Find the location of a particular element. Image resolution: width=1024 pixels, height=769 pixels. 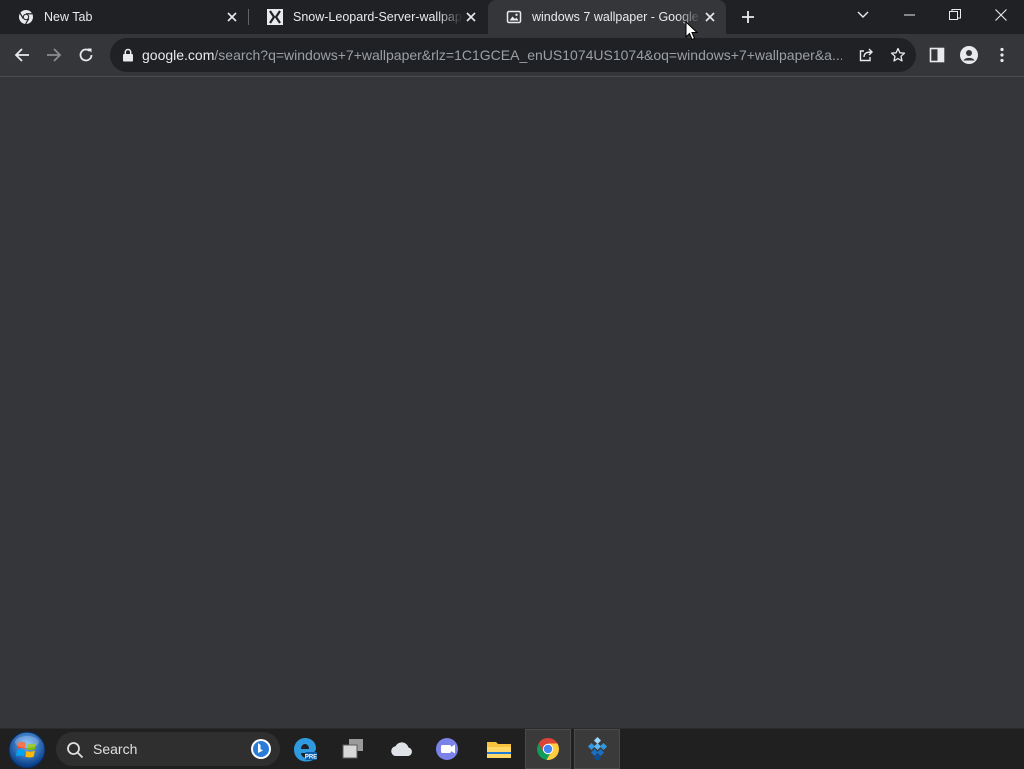

app-icon is located at coordinates (597, 749).